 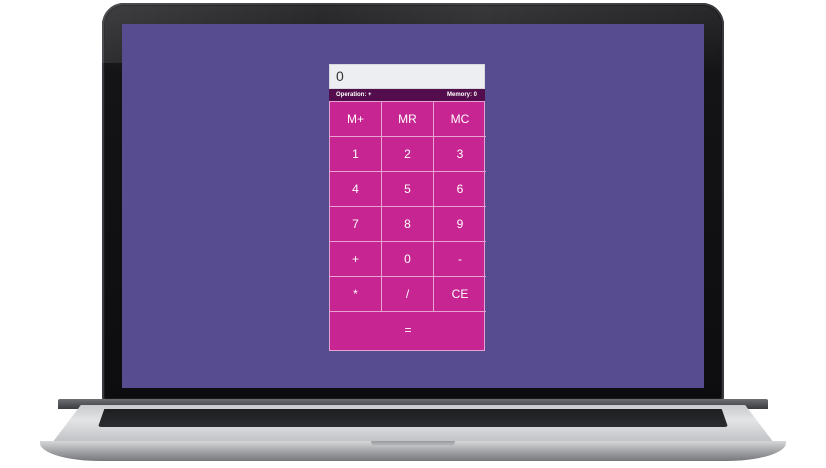 What do you see at coordinates (408, 154) in the screenshot?
I see `digit-2-button: 2` at bounding box center [408, 154].